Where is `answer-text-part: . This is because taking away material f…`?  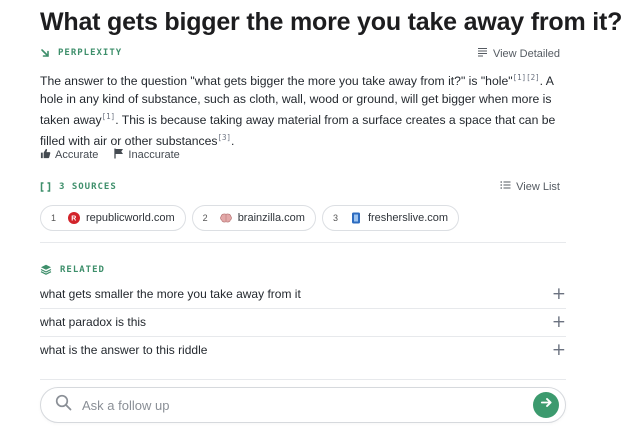
answer-text-part: . This is because taking away material f… is located at coordinates (298, 131).